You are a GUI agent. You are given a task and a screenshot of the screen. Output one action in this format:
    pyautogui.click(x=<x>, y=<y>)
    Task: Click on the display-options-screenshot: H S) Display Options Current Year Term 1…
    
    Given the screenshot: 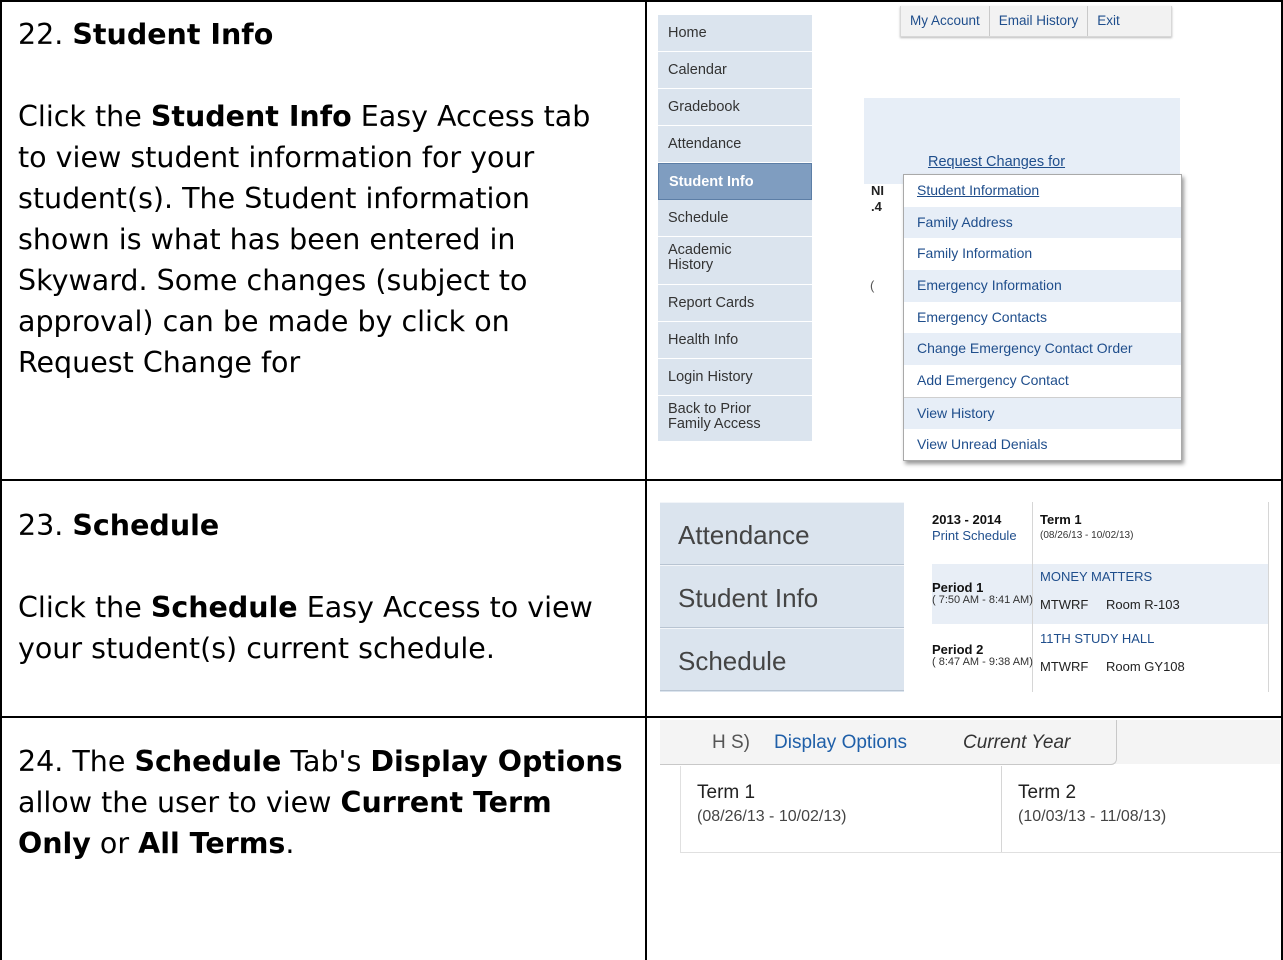 What is the action you would take?
    pyautogui.click(x=970, y=790)
    